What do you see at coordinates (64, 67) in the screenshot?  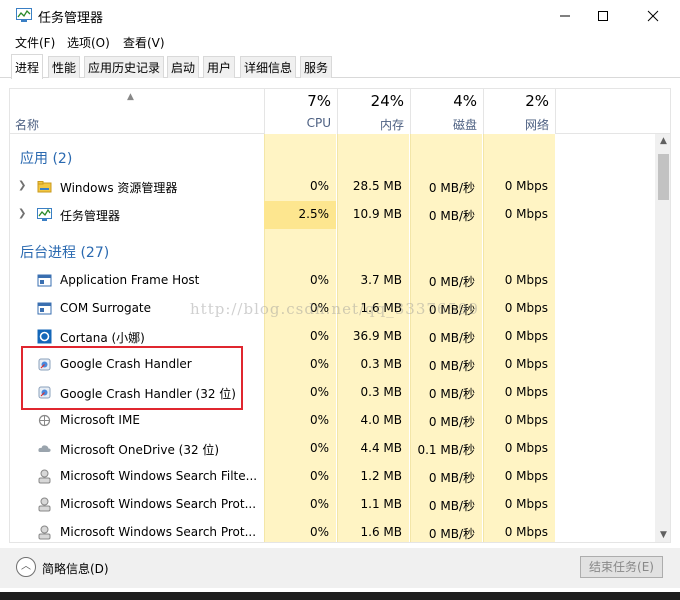 I see `tab-performance: 性能` at bounding box center [64, 67].